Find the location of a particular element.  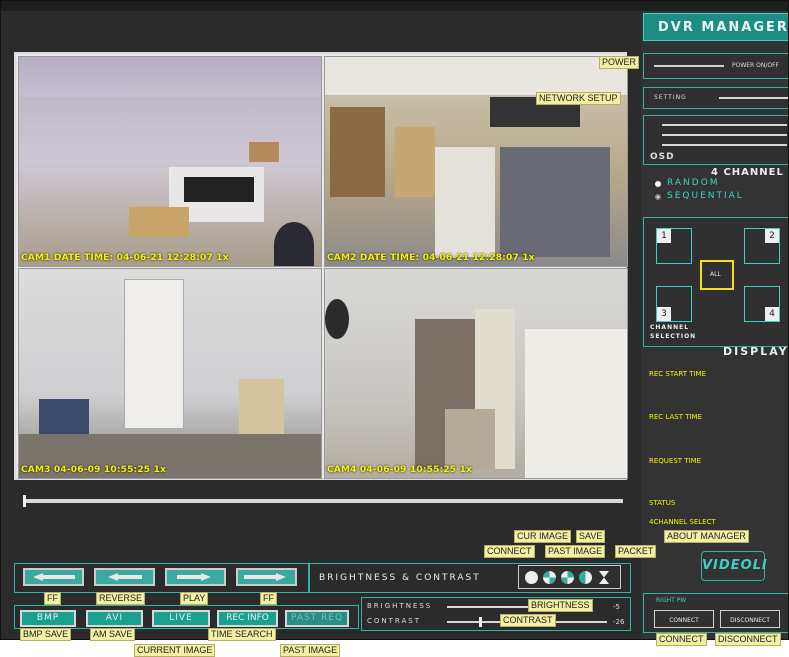

camera-3-caption: CAM3 04-06-09 10:55:25 1x is located at coordinates (94, 470).